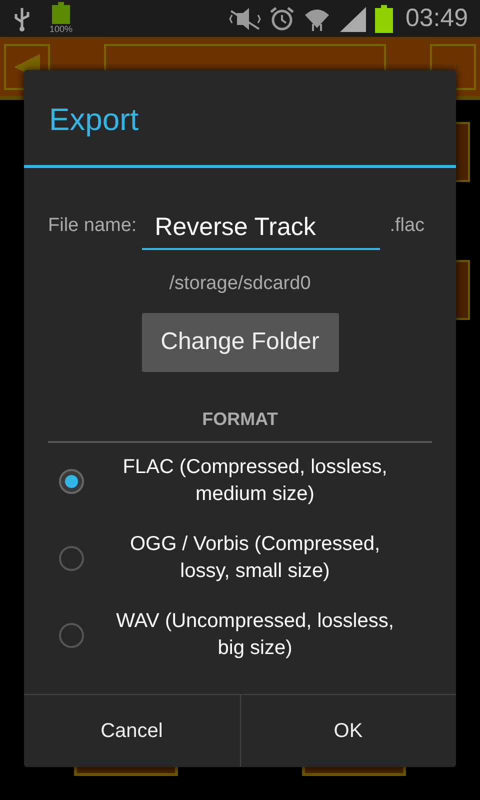 This screenshot has height=800, width=480. Describe the element at coordinates (245, 18) in the screenshot. I see `mute-vibrate-icon` at that location.